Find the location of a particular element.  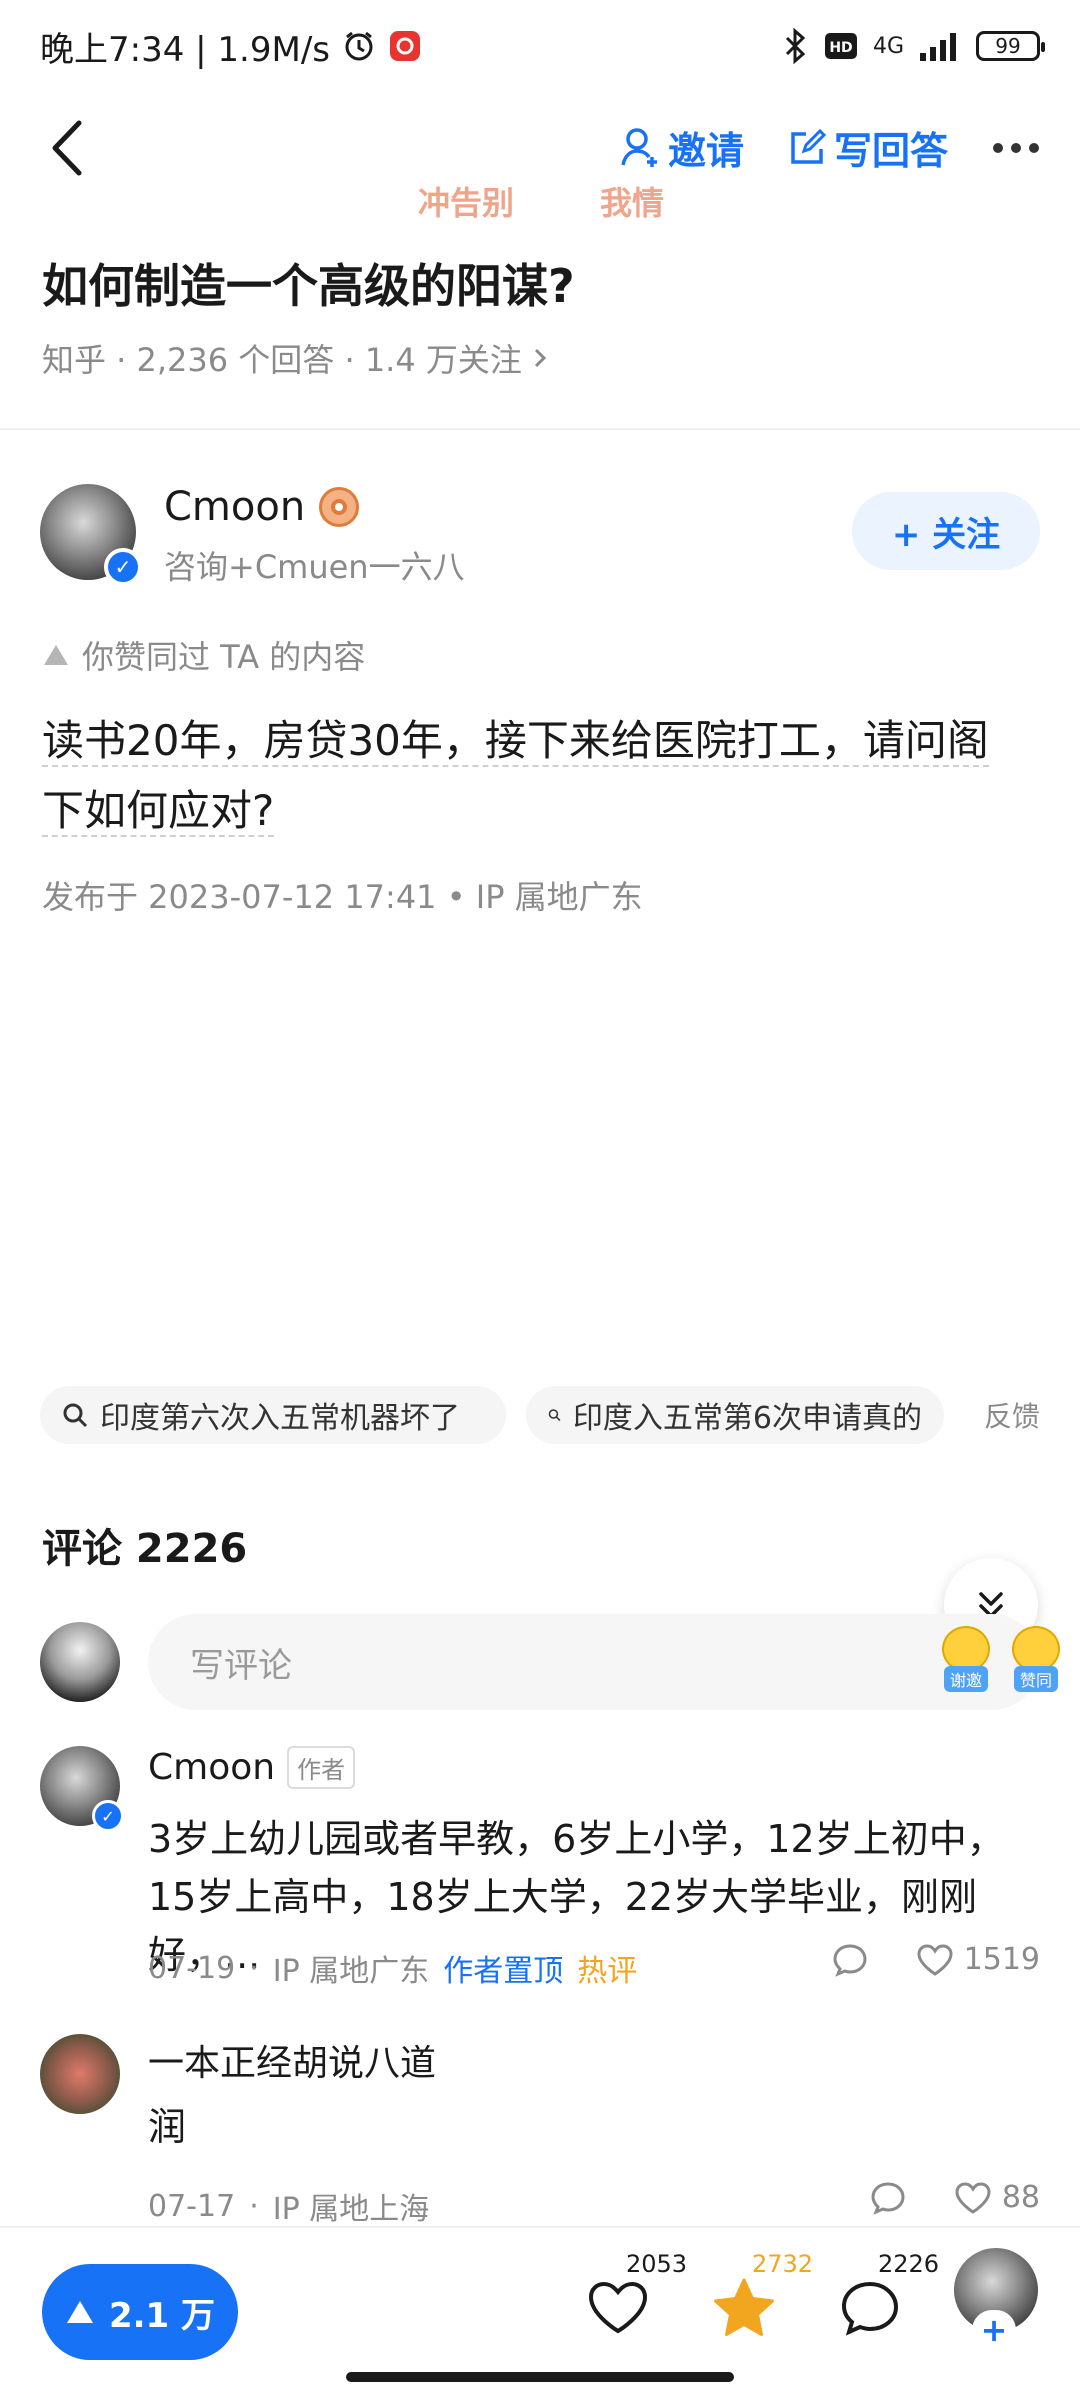

comment-bubble-icon is located at coordinates (870, 2308).